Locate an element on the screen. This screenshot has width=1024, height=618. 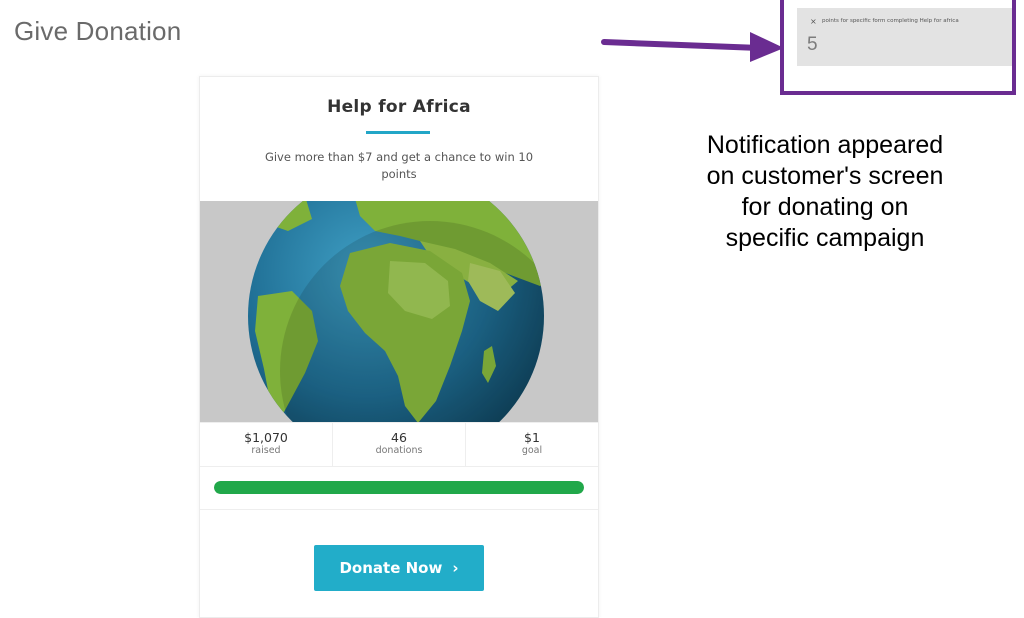
annotation-line: on customer's screen is located at coordinates (825, 176).